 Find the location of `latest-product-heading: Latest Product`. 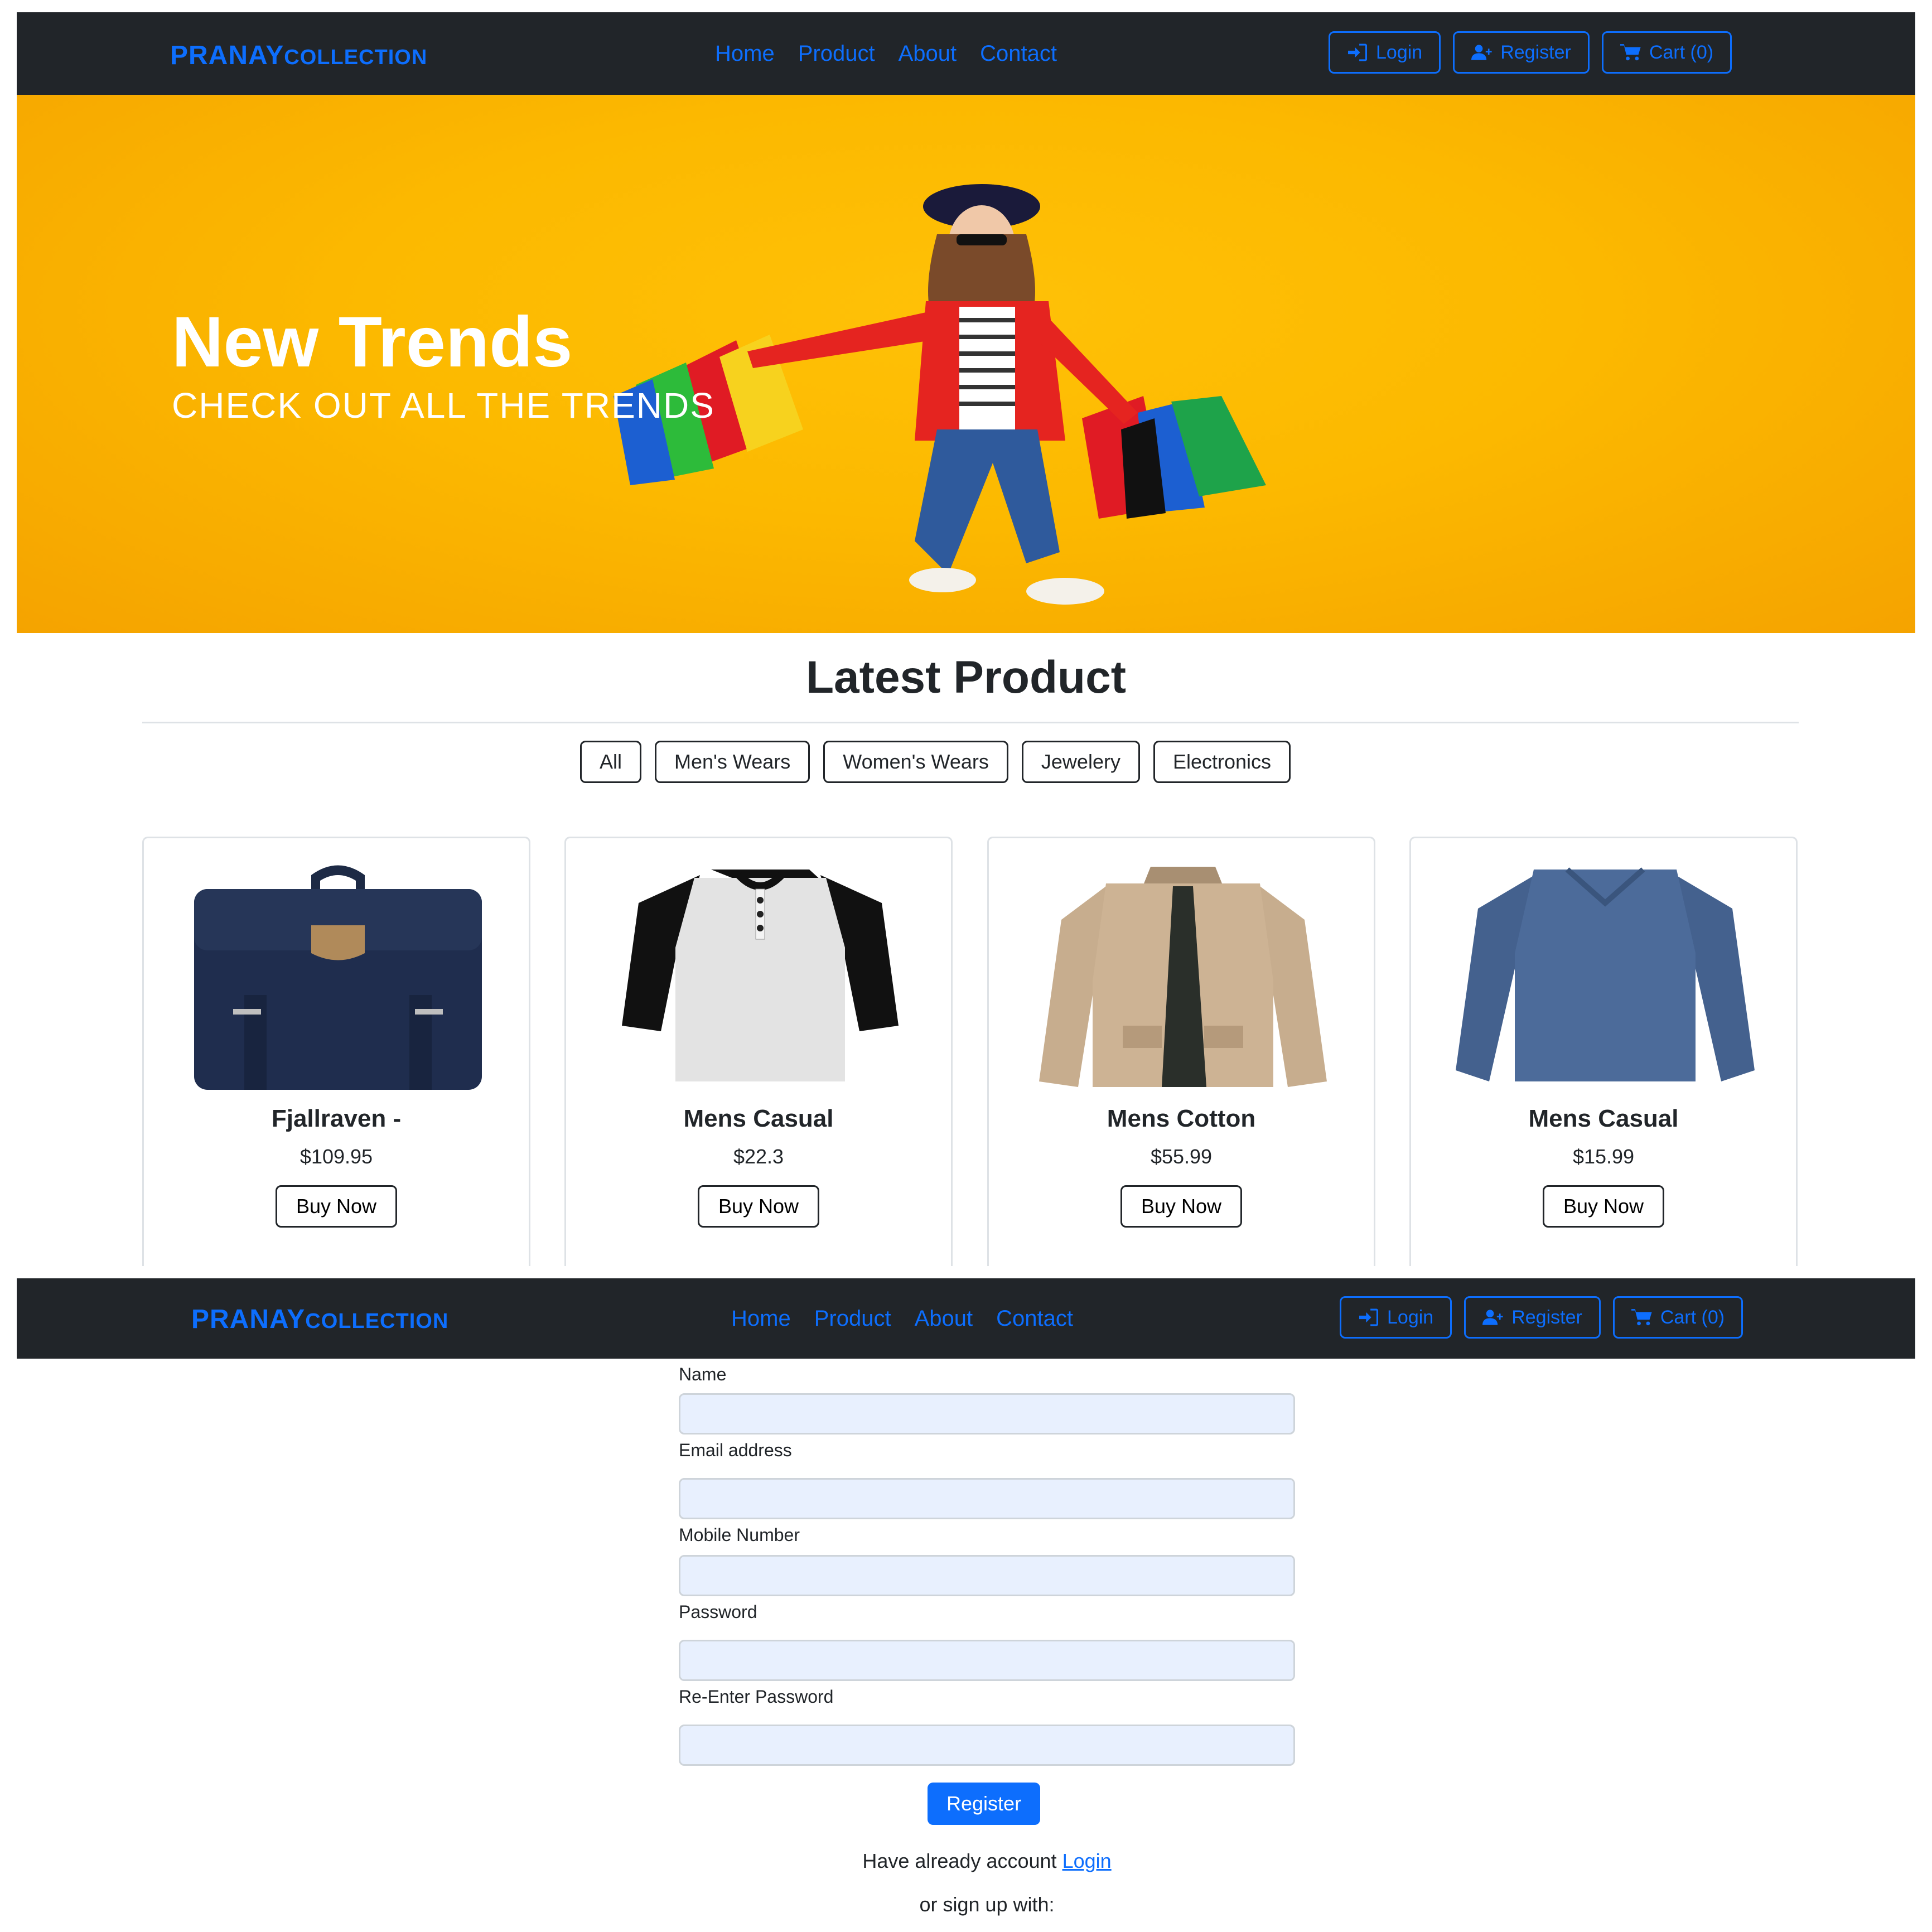

latest-product-heading: Latest Product is located at coordinates (966, 677).